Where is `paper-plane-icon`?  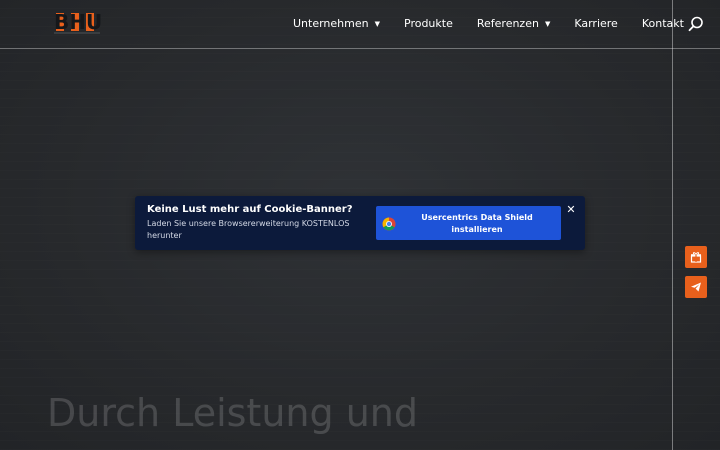
paper-plane-icon is located at coordinates (696, 287).